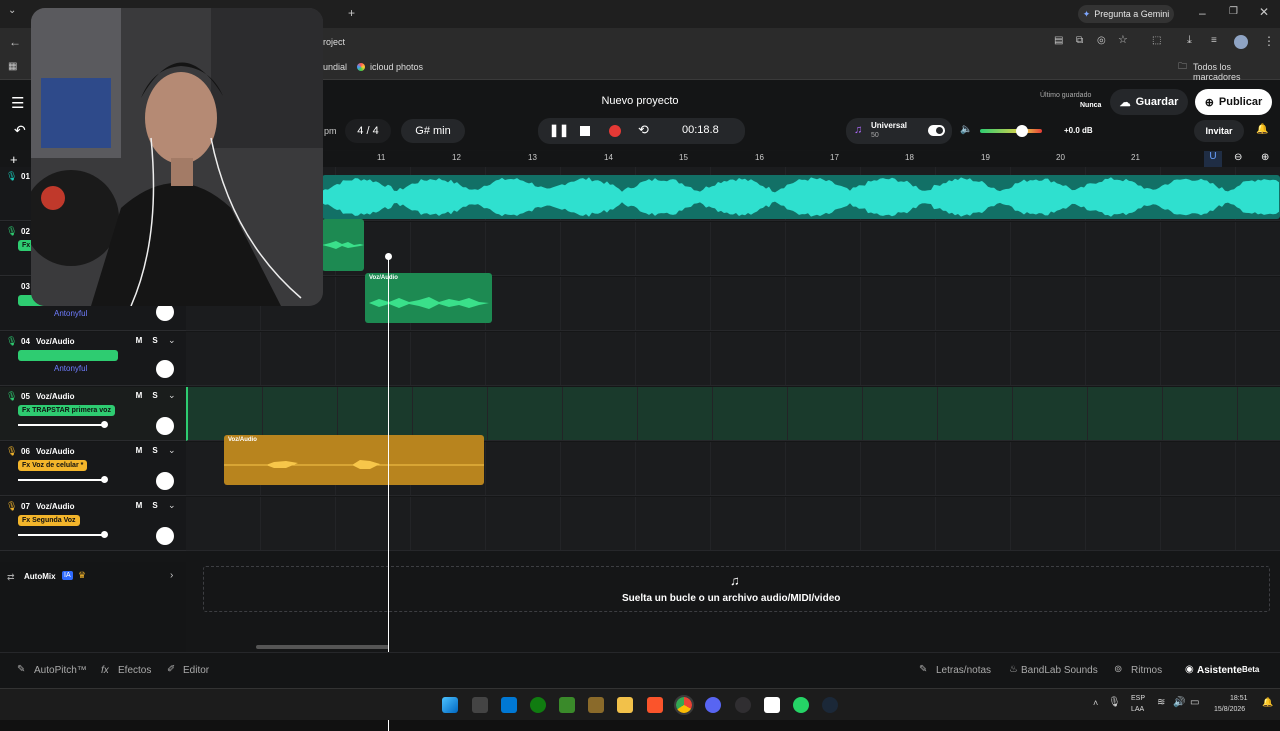 The image size is (1280, 731). I want to click on publish-button: ⊕ Publicar, so click(1233, 102).